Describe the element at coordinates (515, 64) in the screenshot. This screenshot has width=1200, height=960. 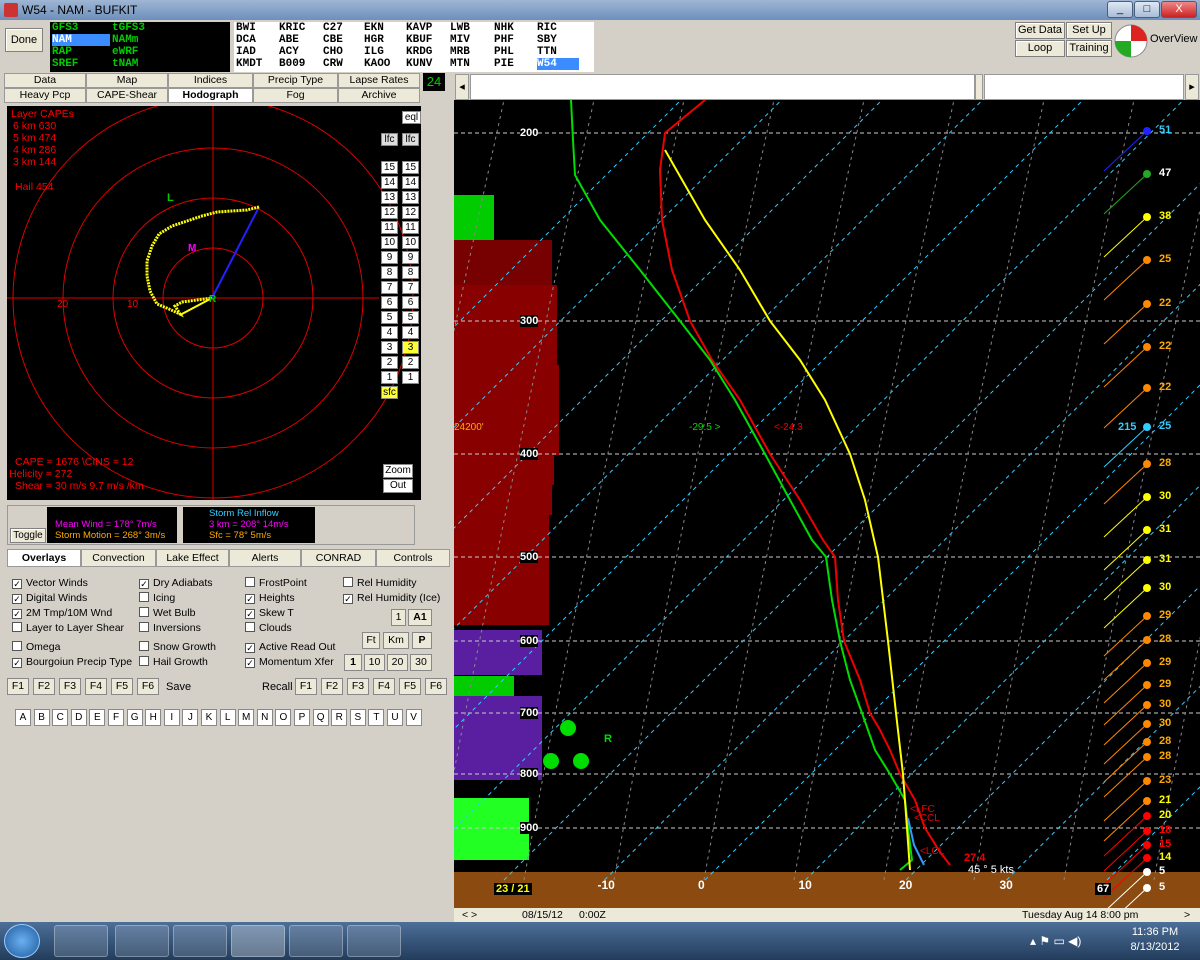
I see `station-option: PIE` at that location.